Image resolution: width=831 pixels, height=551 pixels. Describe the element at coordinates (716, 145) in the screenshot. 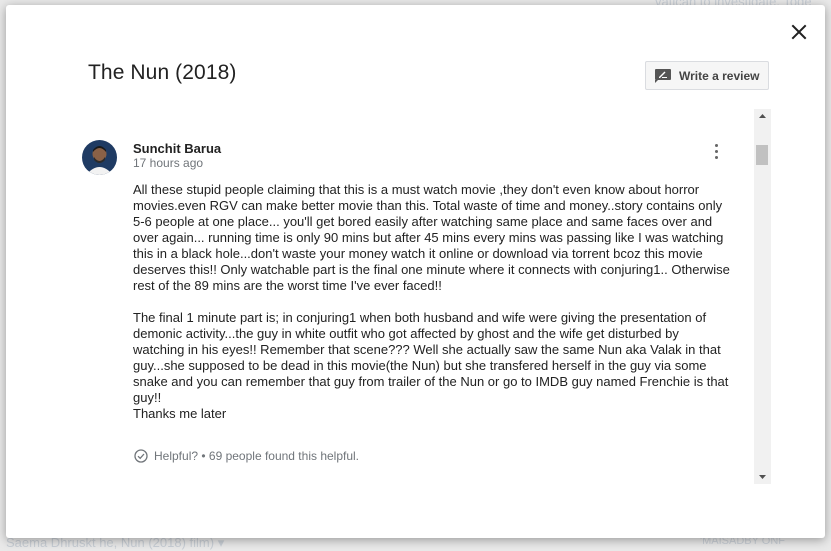

I see `more-vert-icon` at that location.